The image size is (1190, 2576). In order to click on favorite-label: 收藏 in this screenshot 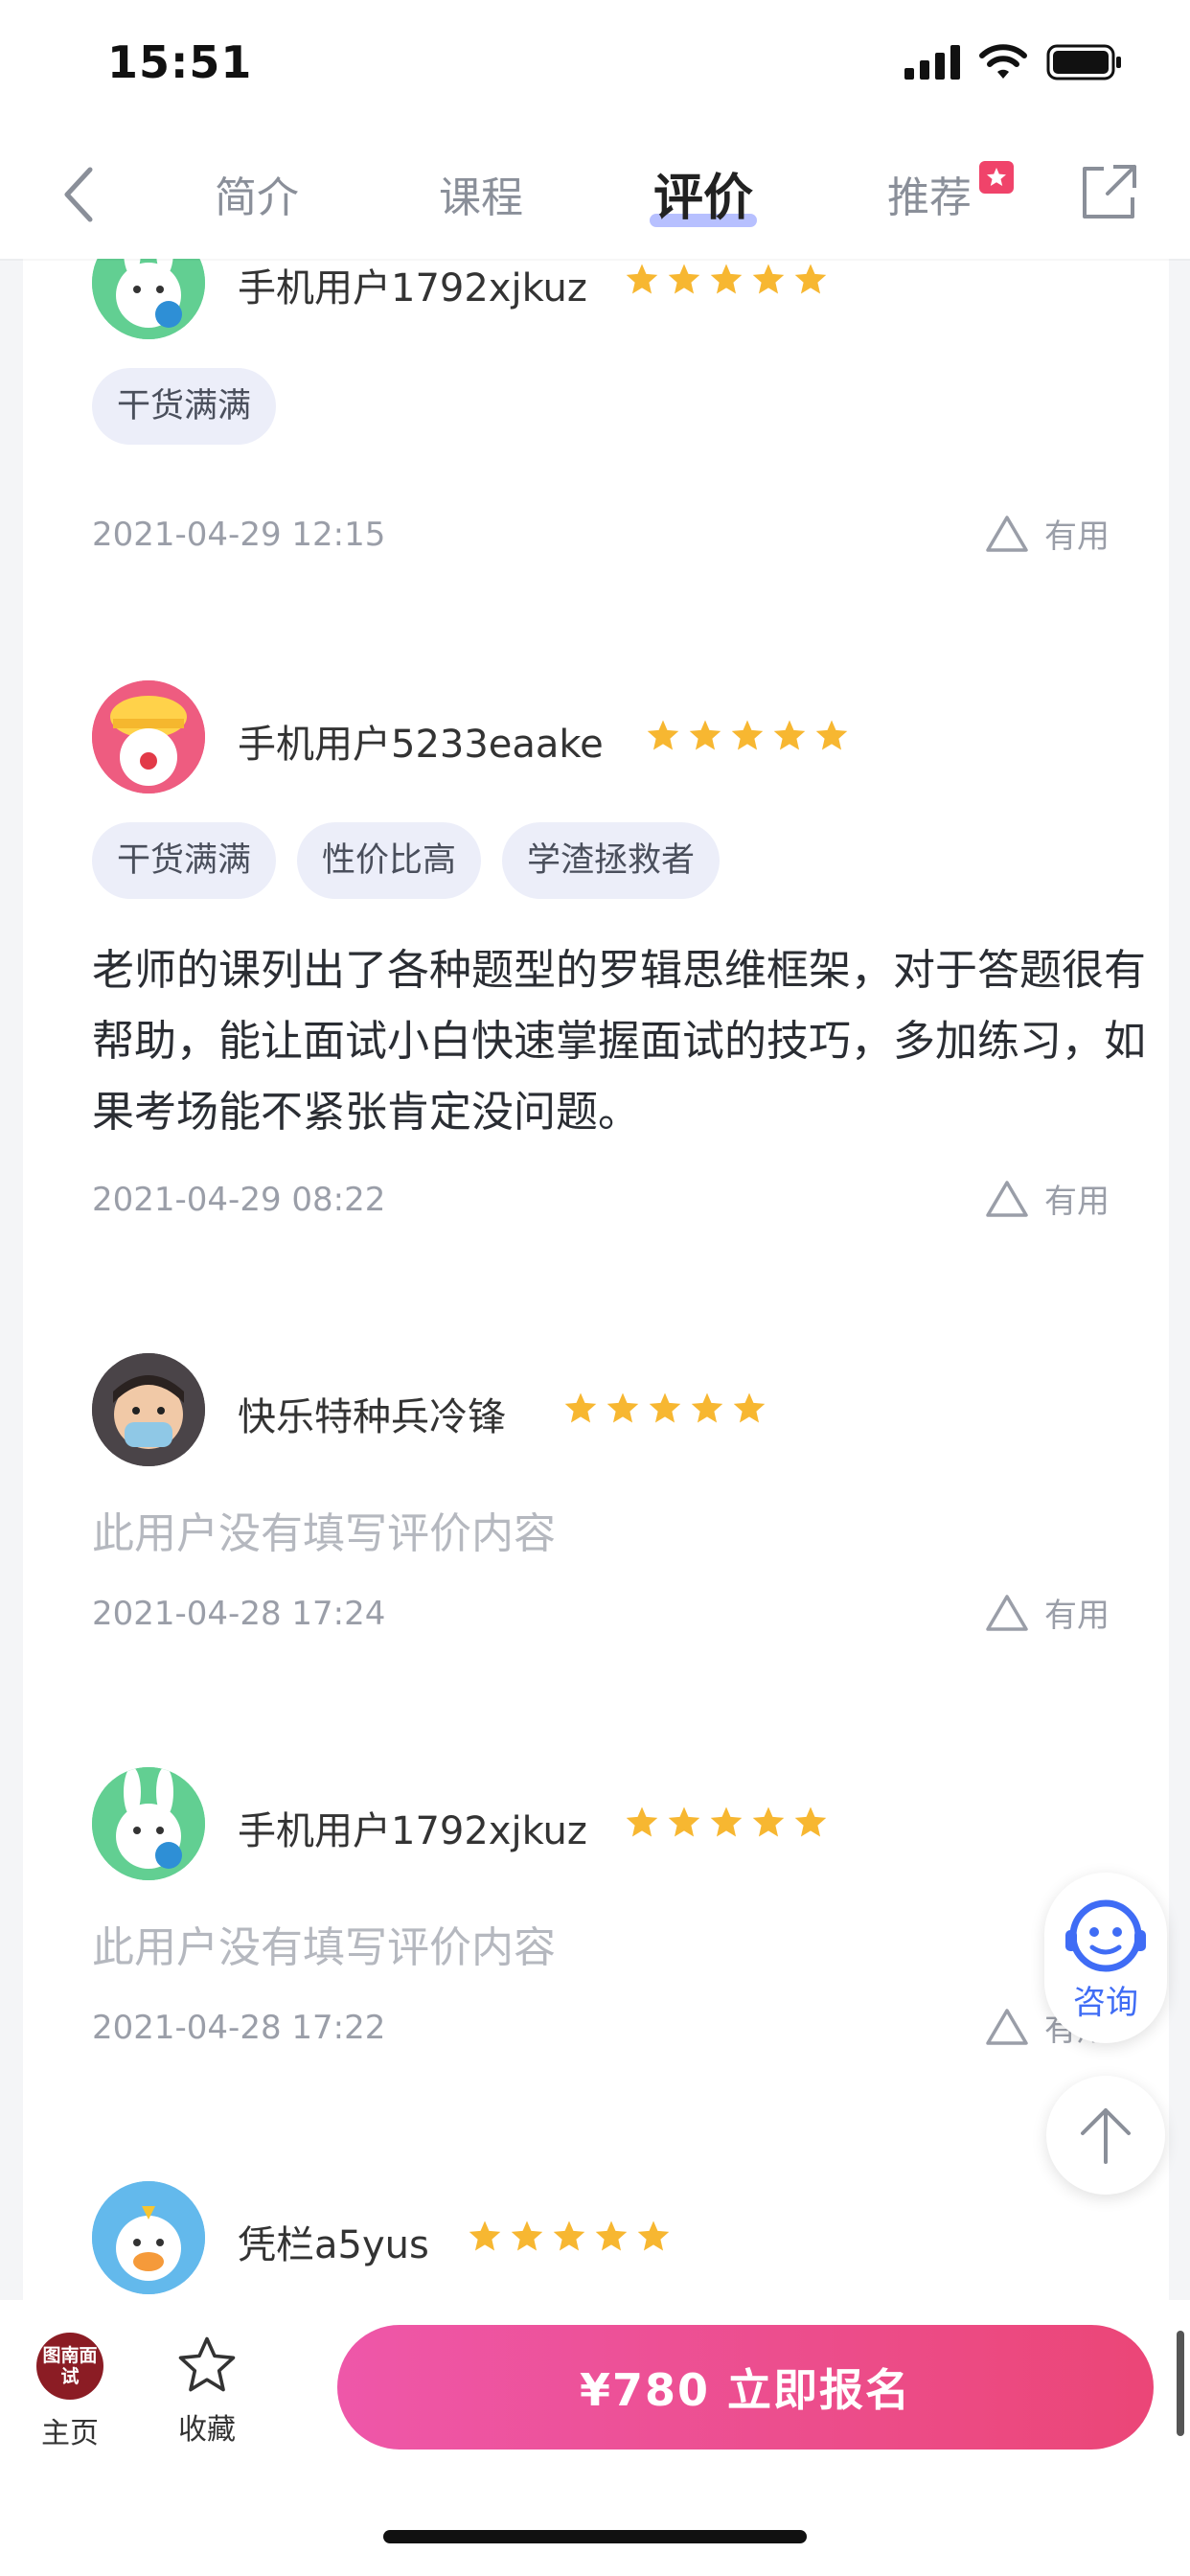, I will do `click(207, 2430)`.